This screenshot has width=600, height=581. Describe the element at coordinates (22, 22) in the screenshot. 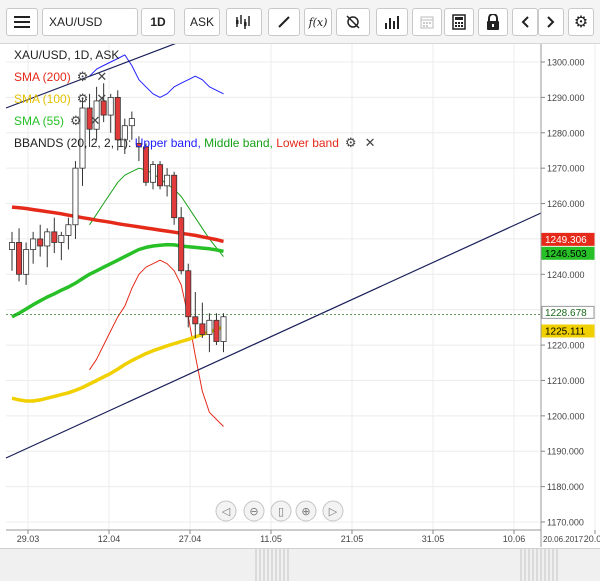

I see `menu-button` at that location.